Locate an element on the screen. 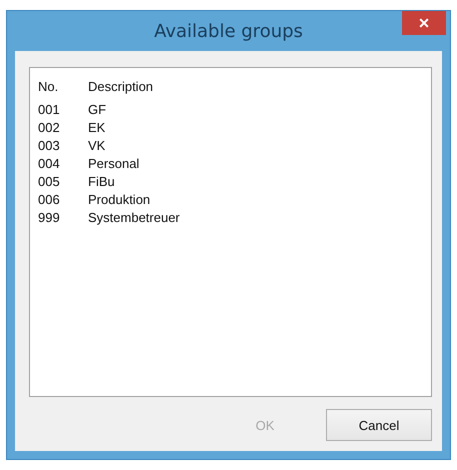 Image resolution: width=457 pixels, height=470 pixels. column-header: Description is located at coordinates (121, 86).